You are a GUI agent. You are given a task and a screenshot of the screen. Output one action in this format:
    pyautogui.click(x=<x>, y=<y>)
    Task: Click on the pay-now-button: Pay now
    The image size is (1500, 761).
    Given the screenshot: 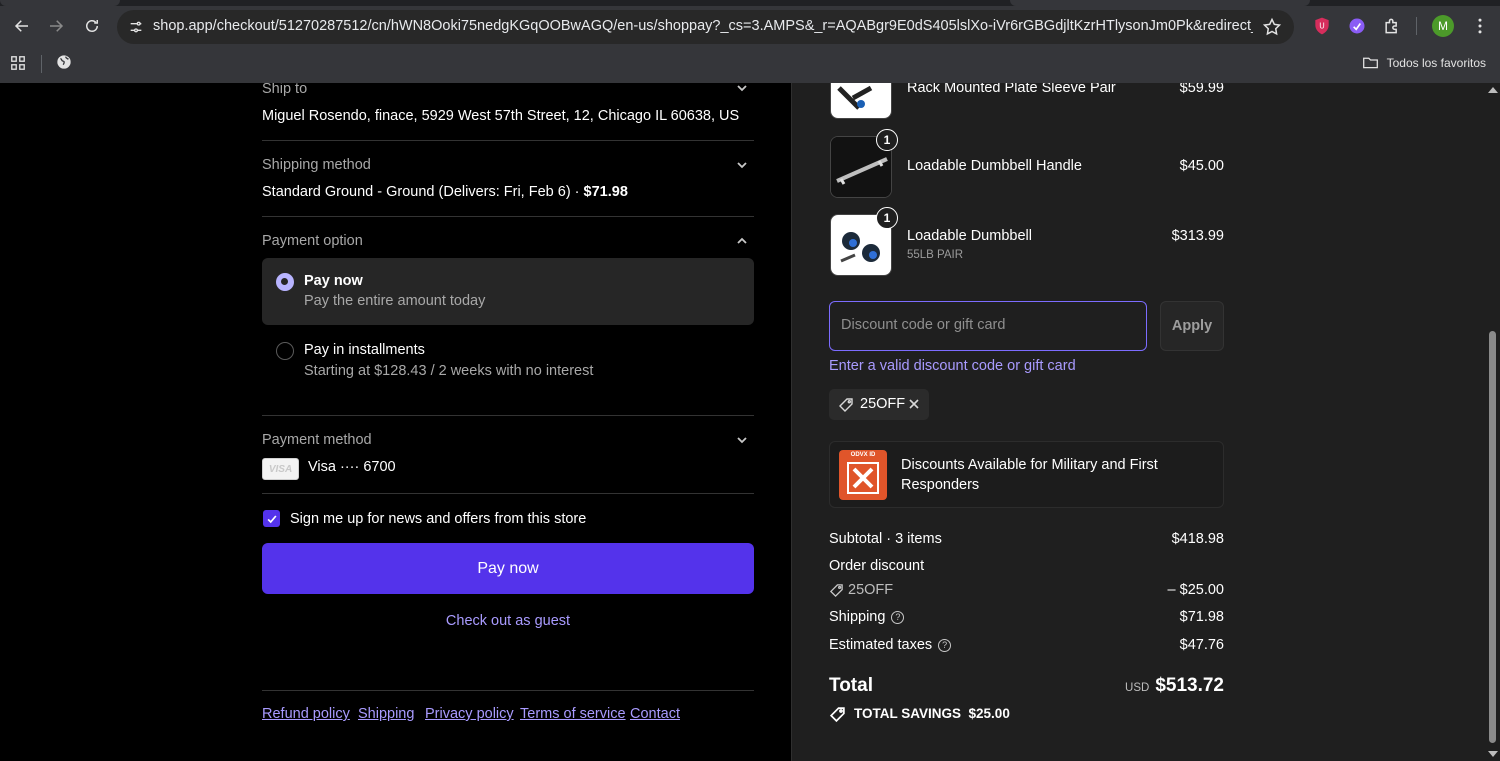 What is the action you would take?
    pyautogui.click(x=508, y=568)
    